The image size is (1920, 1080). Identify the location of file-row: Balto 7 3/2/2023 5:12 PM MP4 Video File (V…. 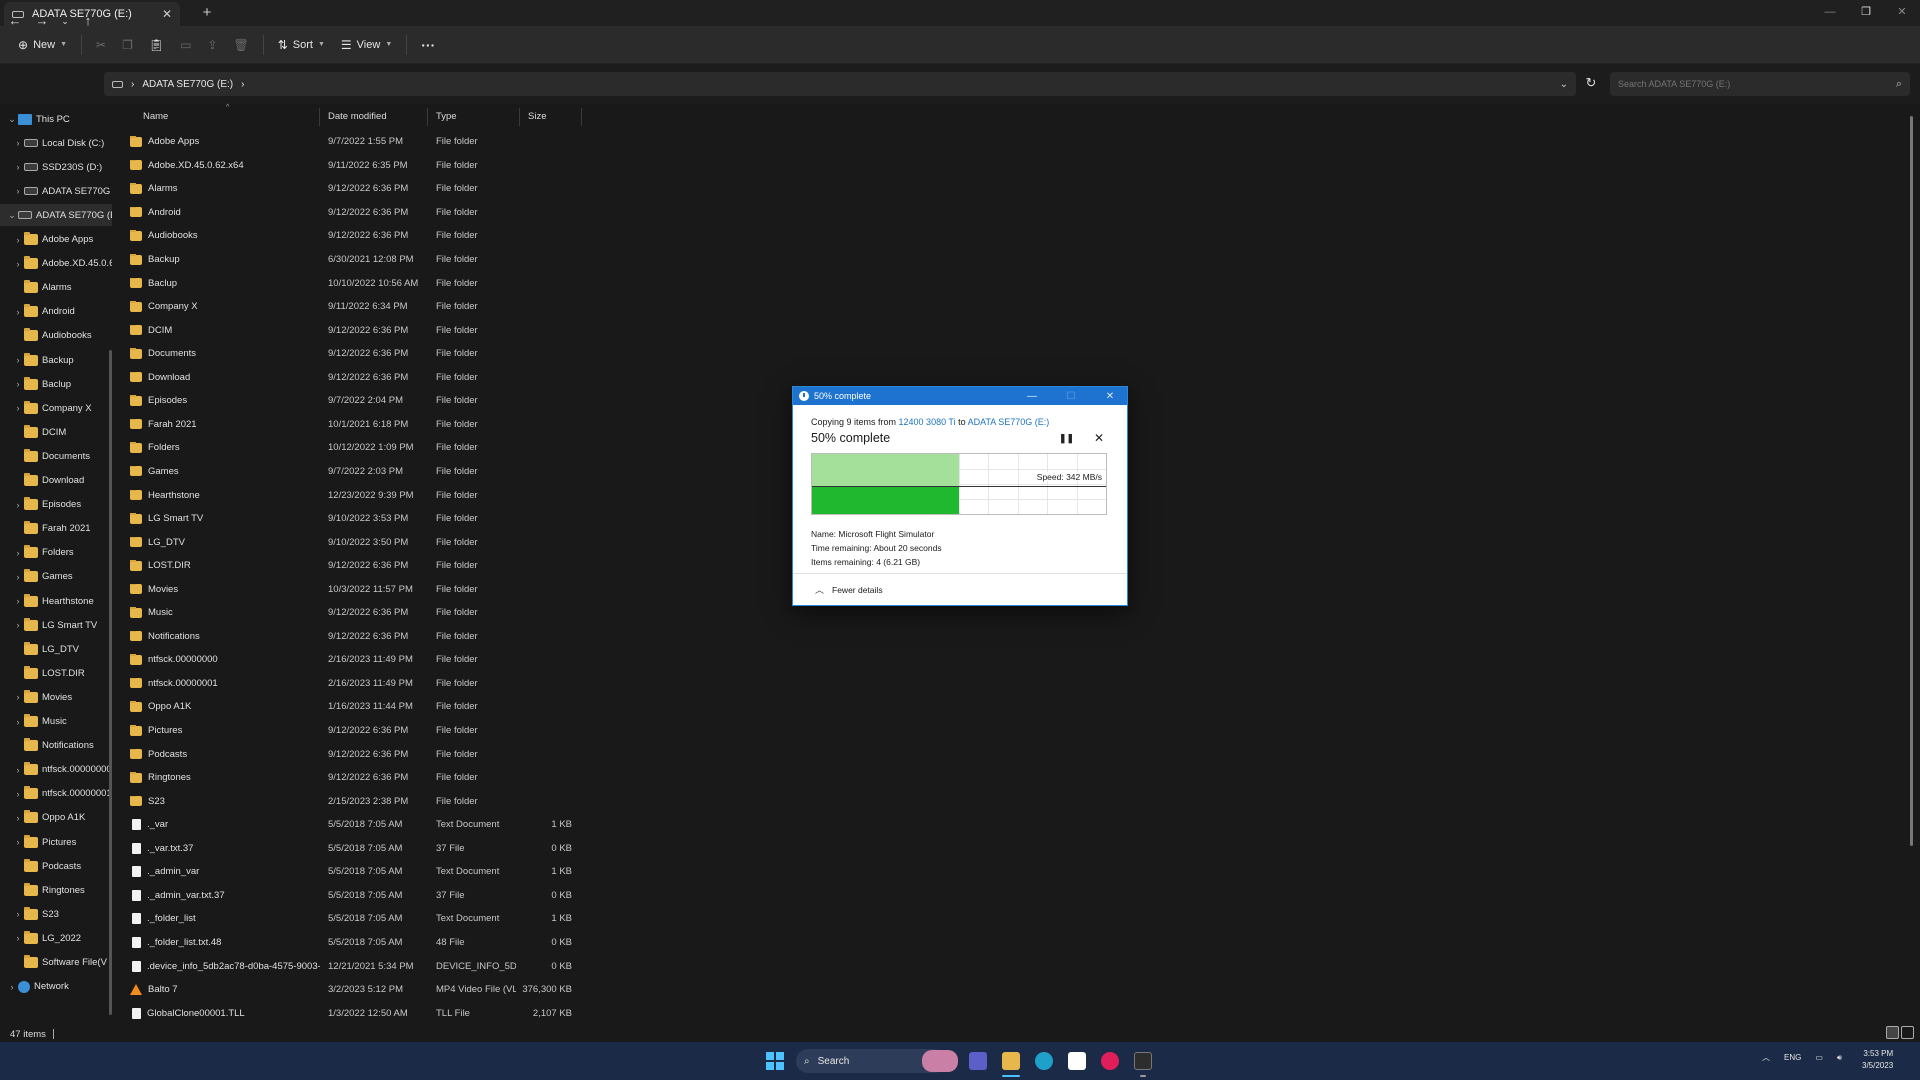
(415, 990).